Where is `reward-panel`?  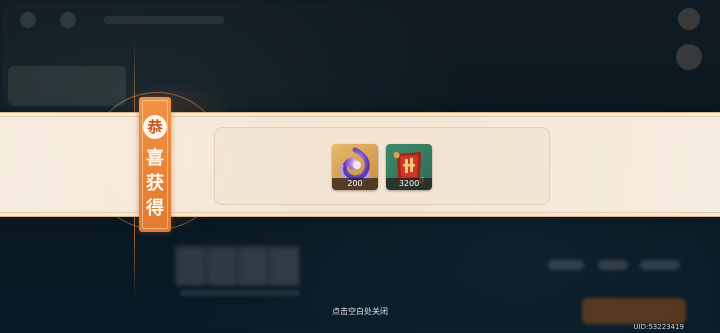 reward-panel is located at coordinates (382, 166).